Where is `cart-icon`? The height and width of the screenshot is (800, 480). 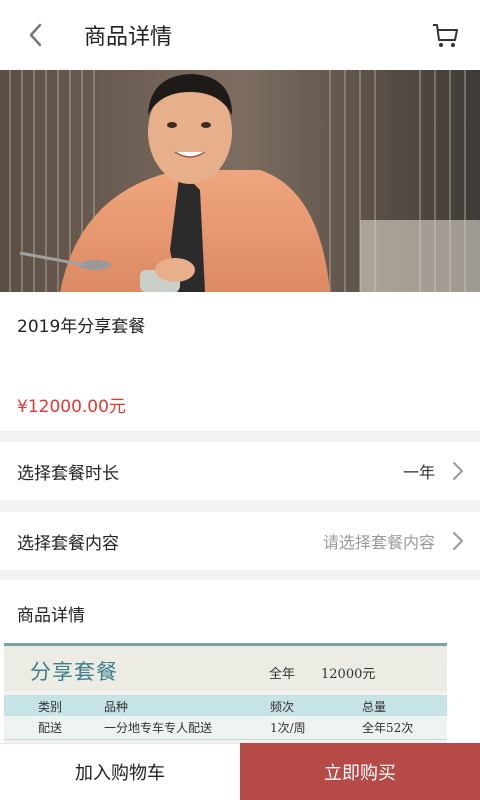 cart-icon is located at coordinates (445, 35).